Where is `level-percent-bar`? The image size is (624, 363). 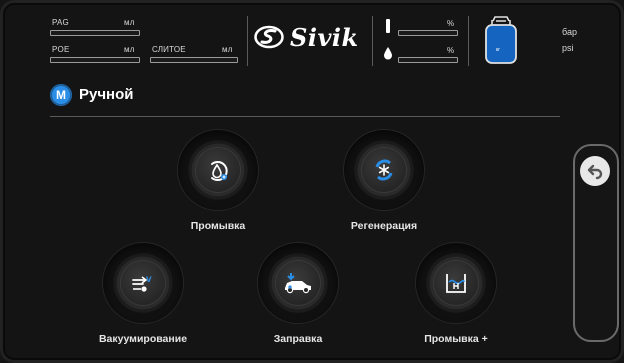 level-percent-bar is located at coordinates (428, 33).